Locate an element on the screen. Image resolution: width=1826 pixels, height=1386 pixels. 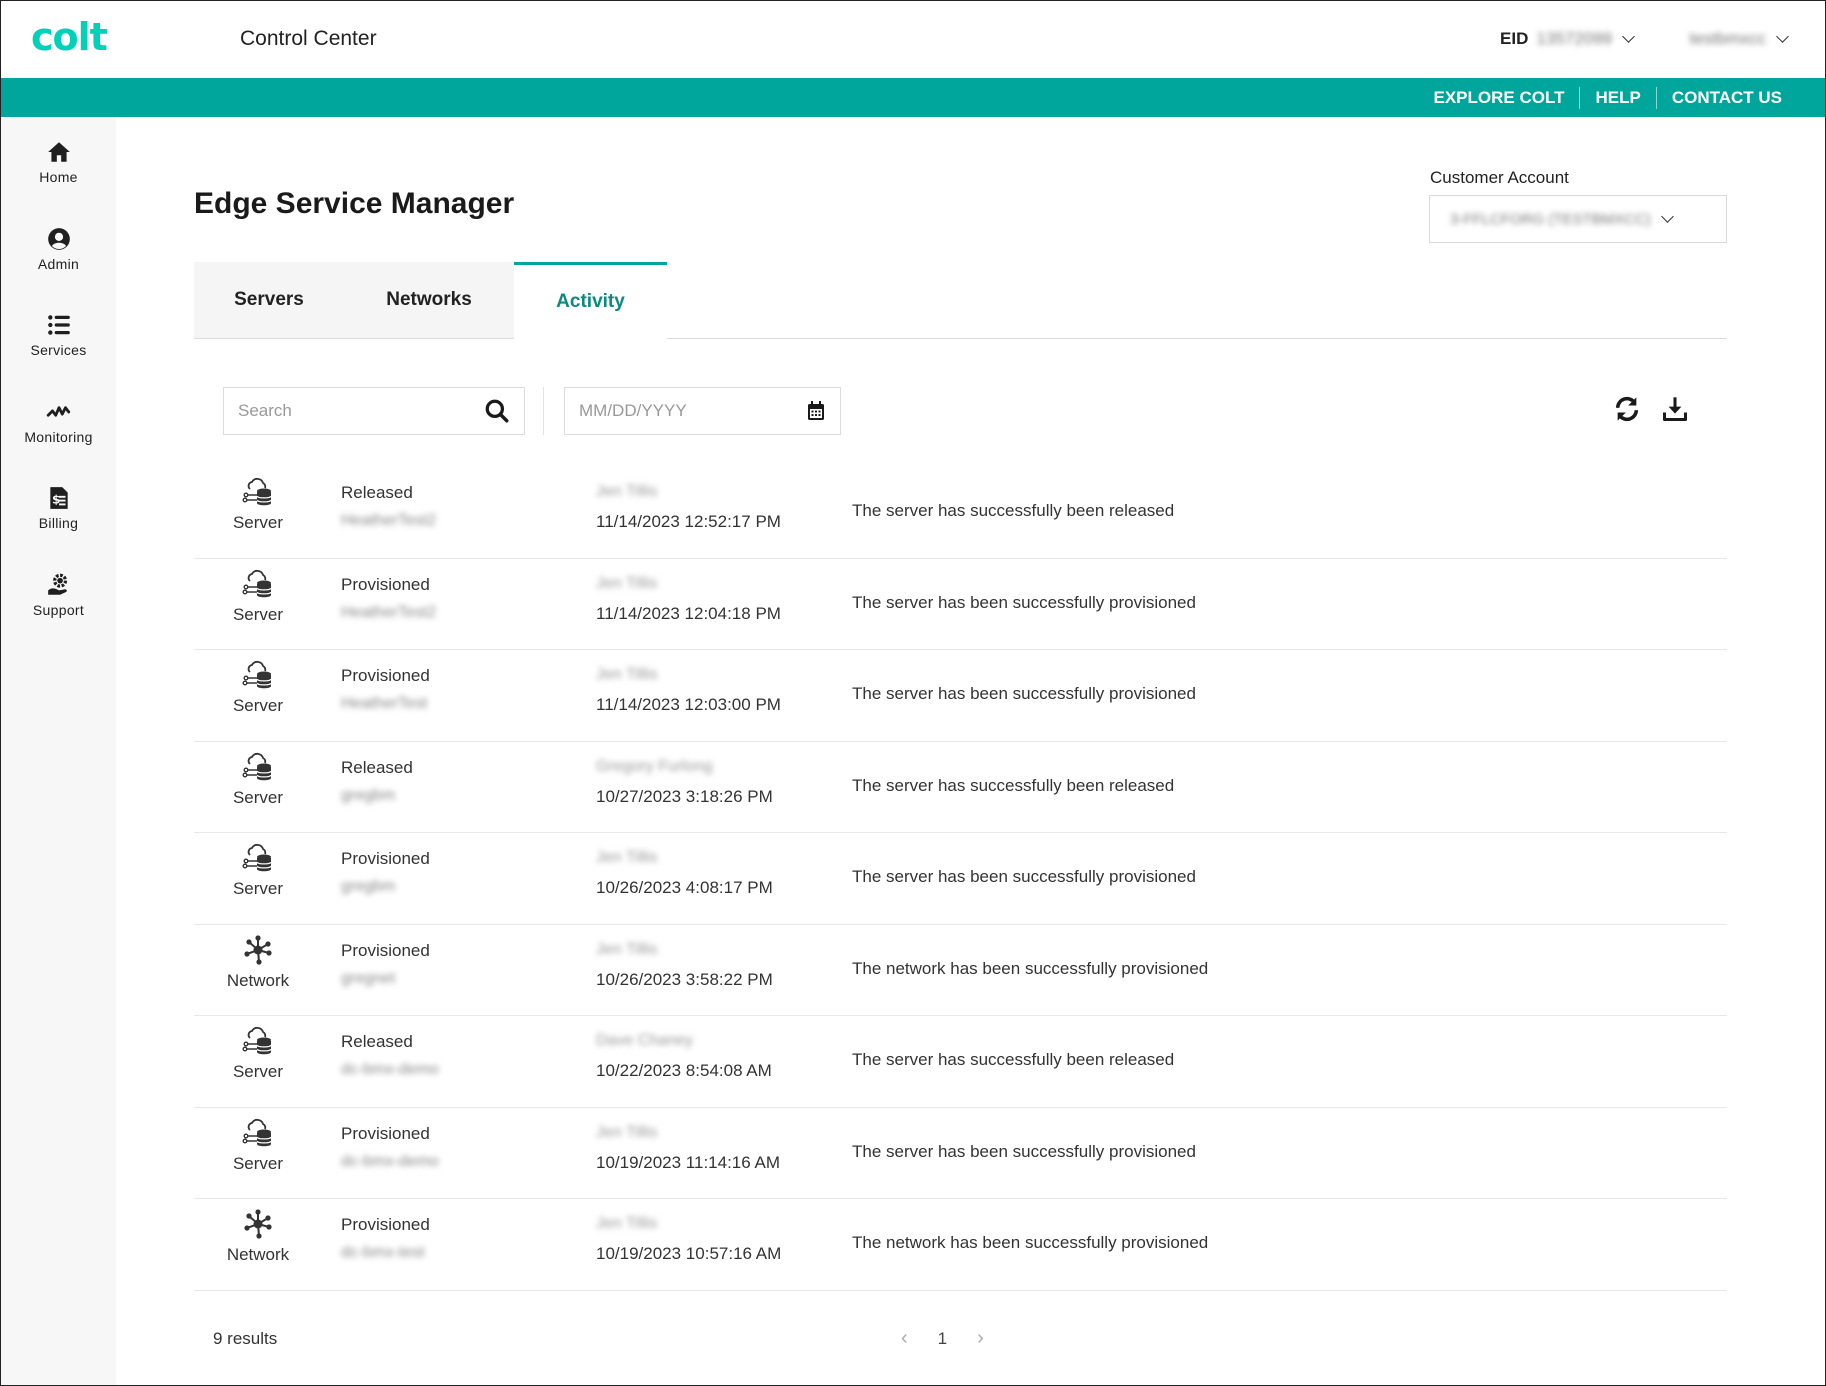
page-title: Edge Service Manager is located at coordinates (354, 203).